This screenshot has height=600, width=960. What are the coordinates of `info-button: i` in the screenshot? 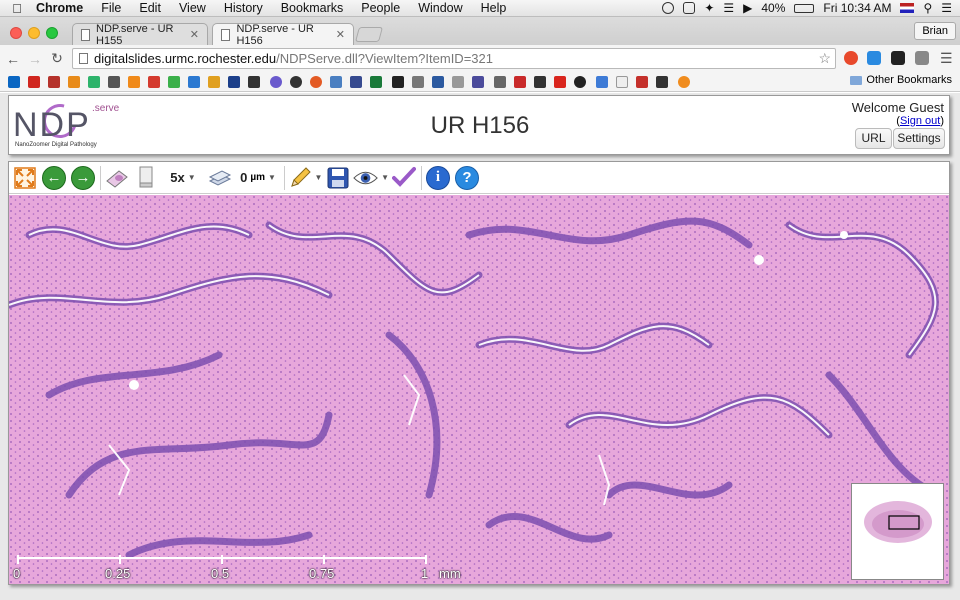 It's located at (438, 178).